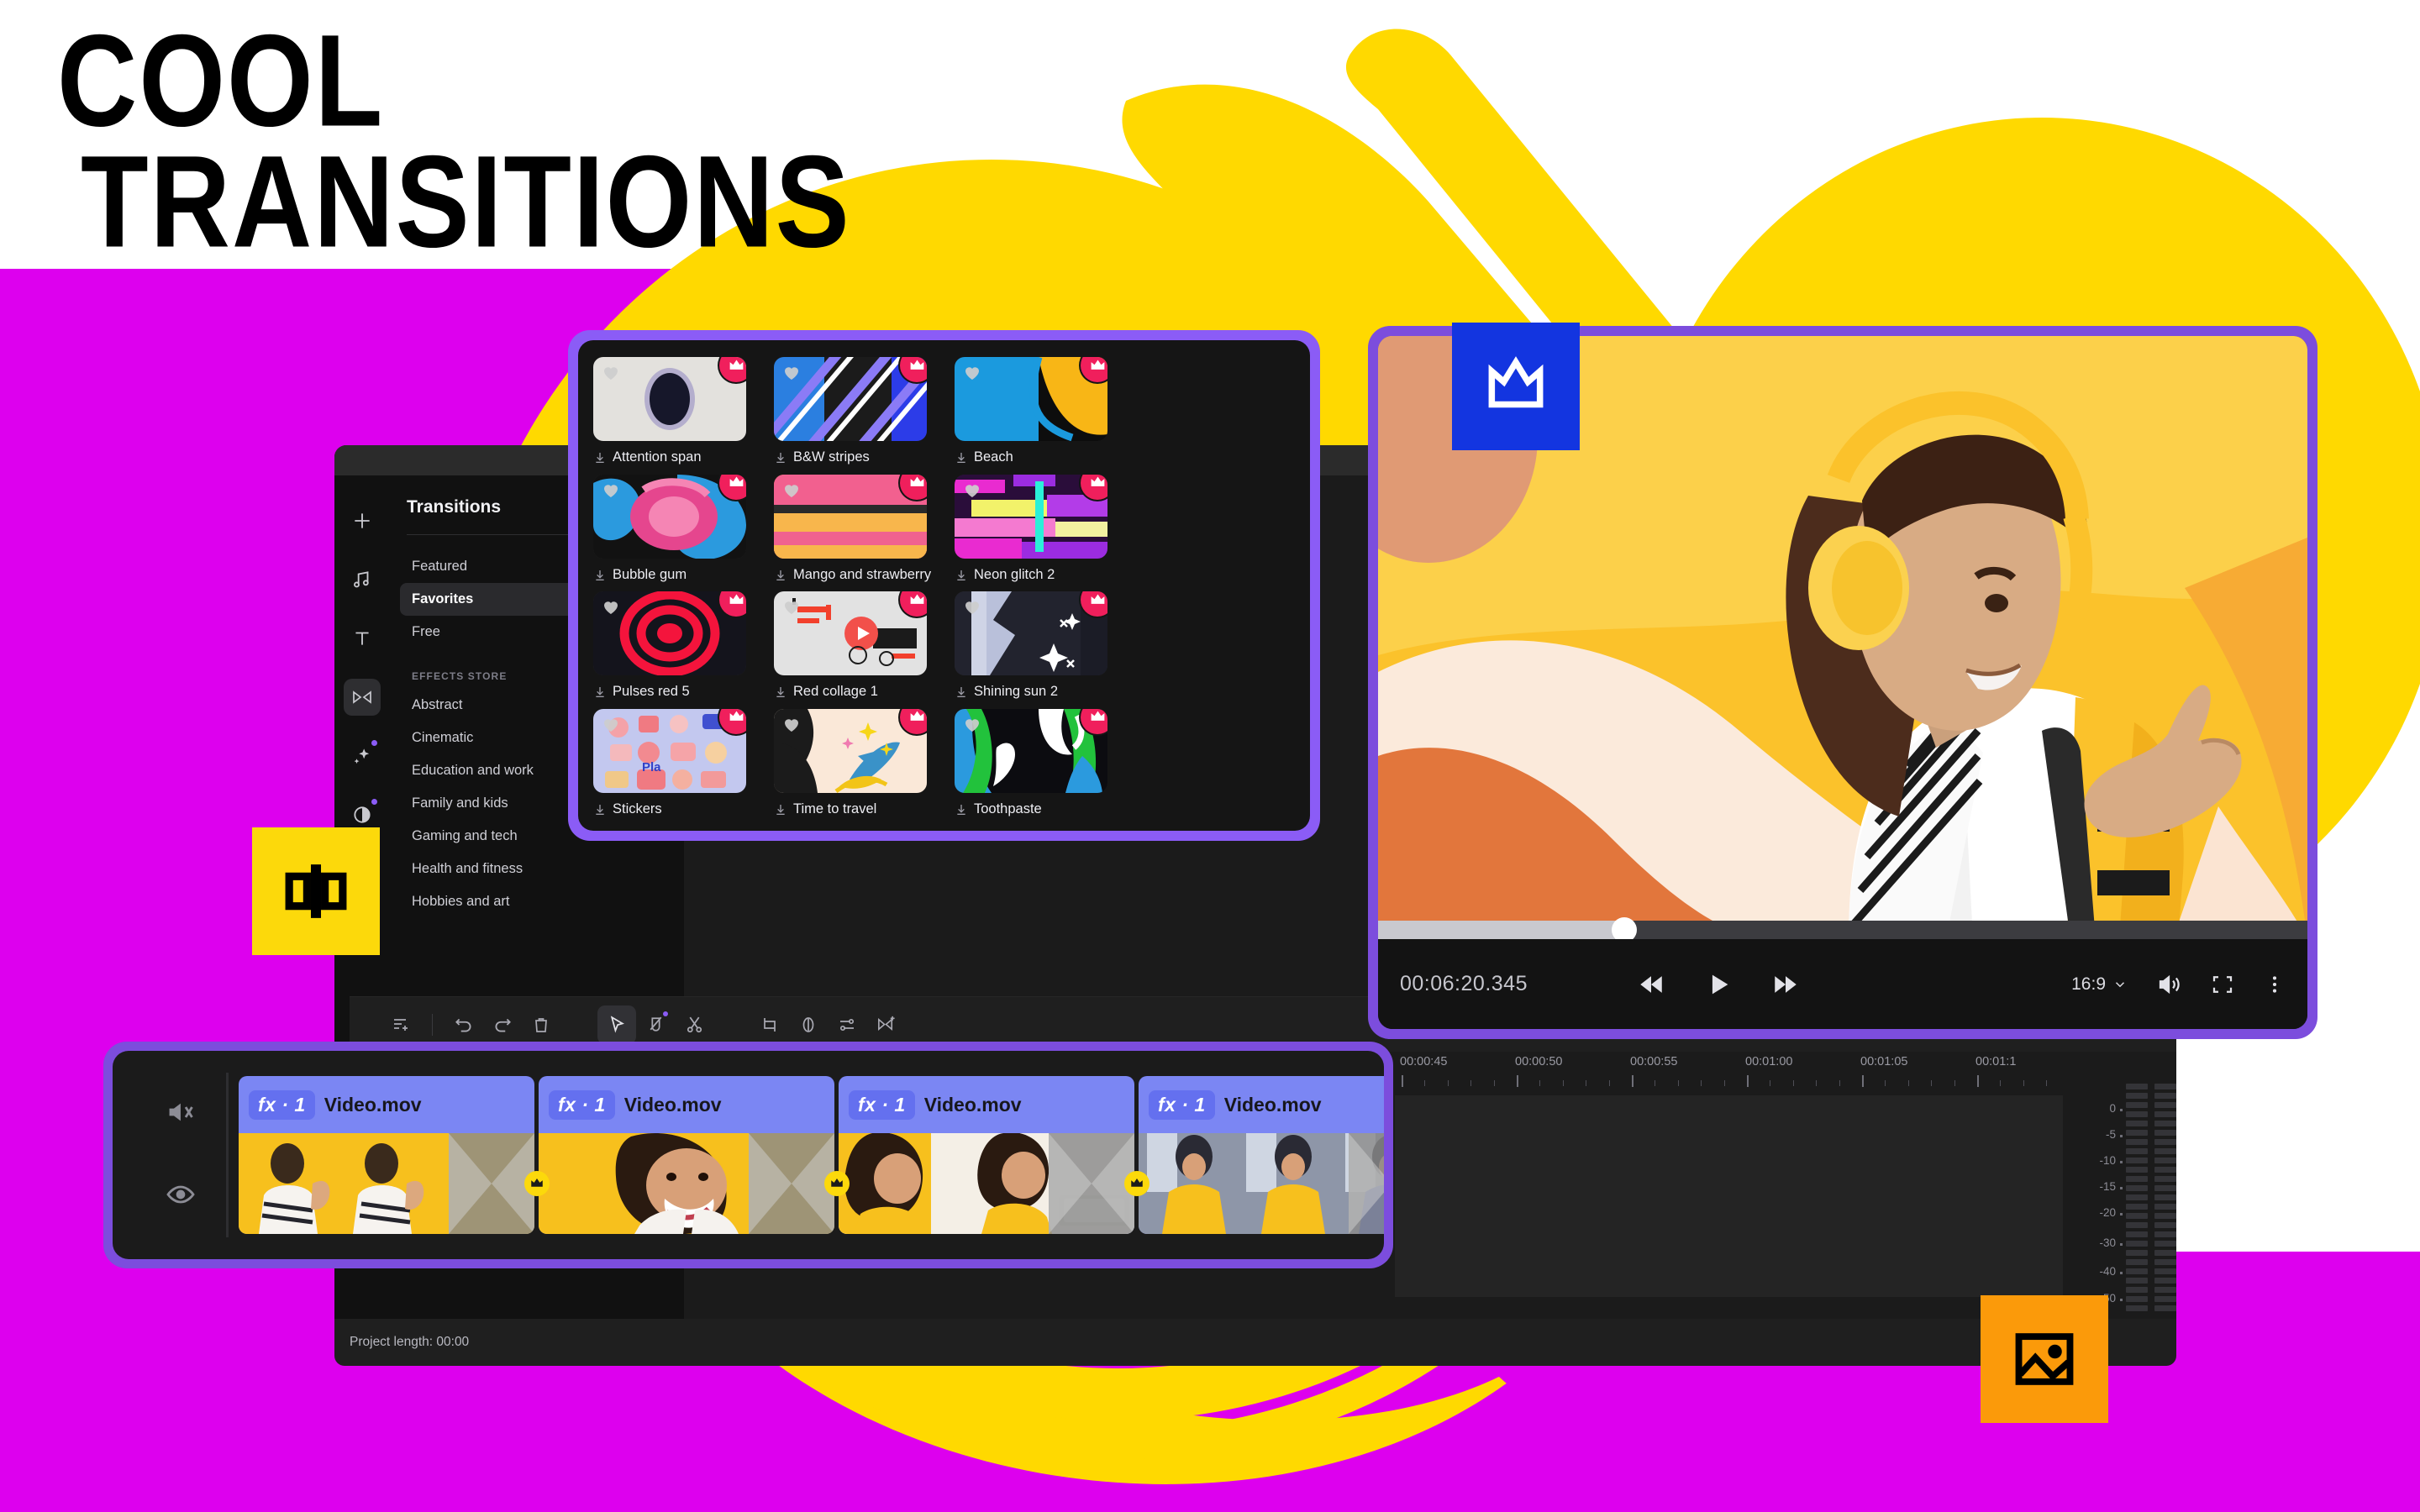 The height and width of the screenshot is (1512, 2420). I want to click on mute-track-toggle, so click(181, 1114).